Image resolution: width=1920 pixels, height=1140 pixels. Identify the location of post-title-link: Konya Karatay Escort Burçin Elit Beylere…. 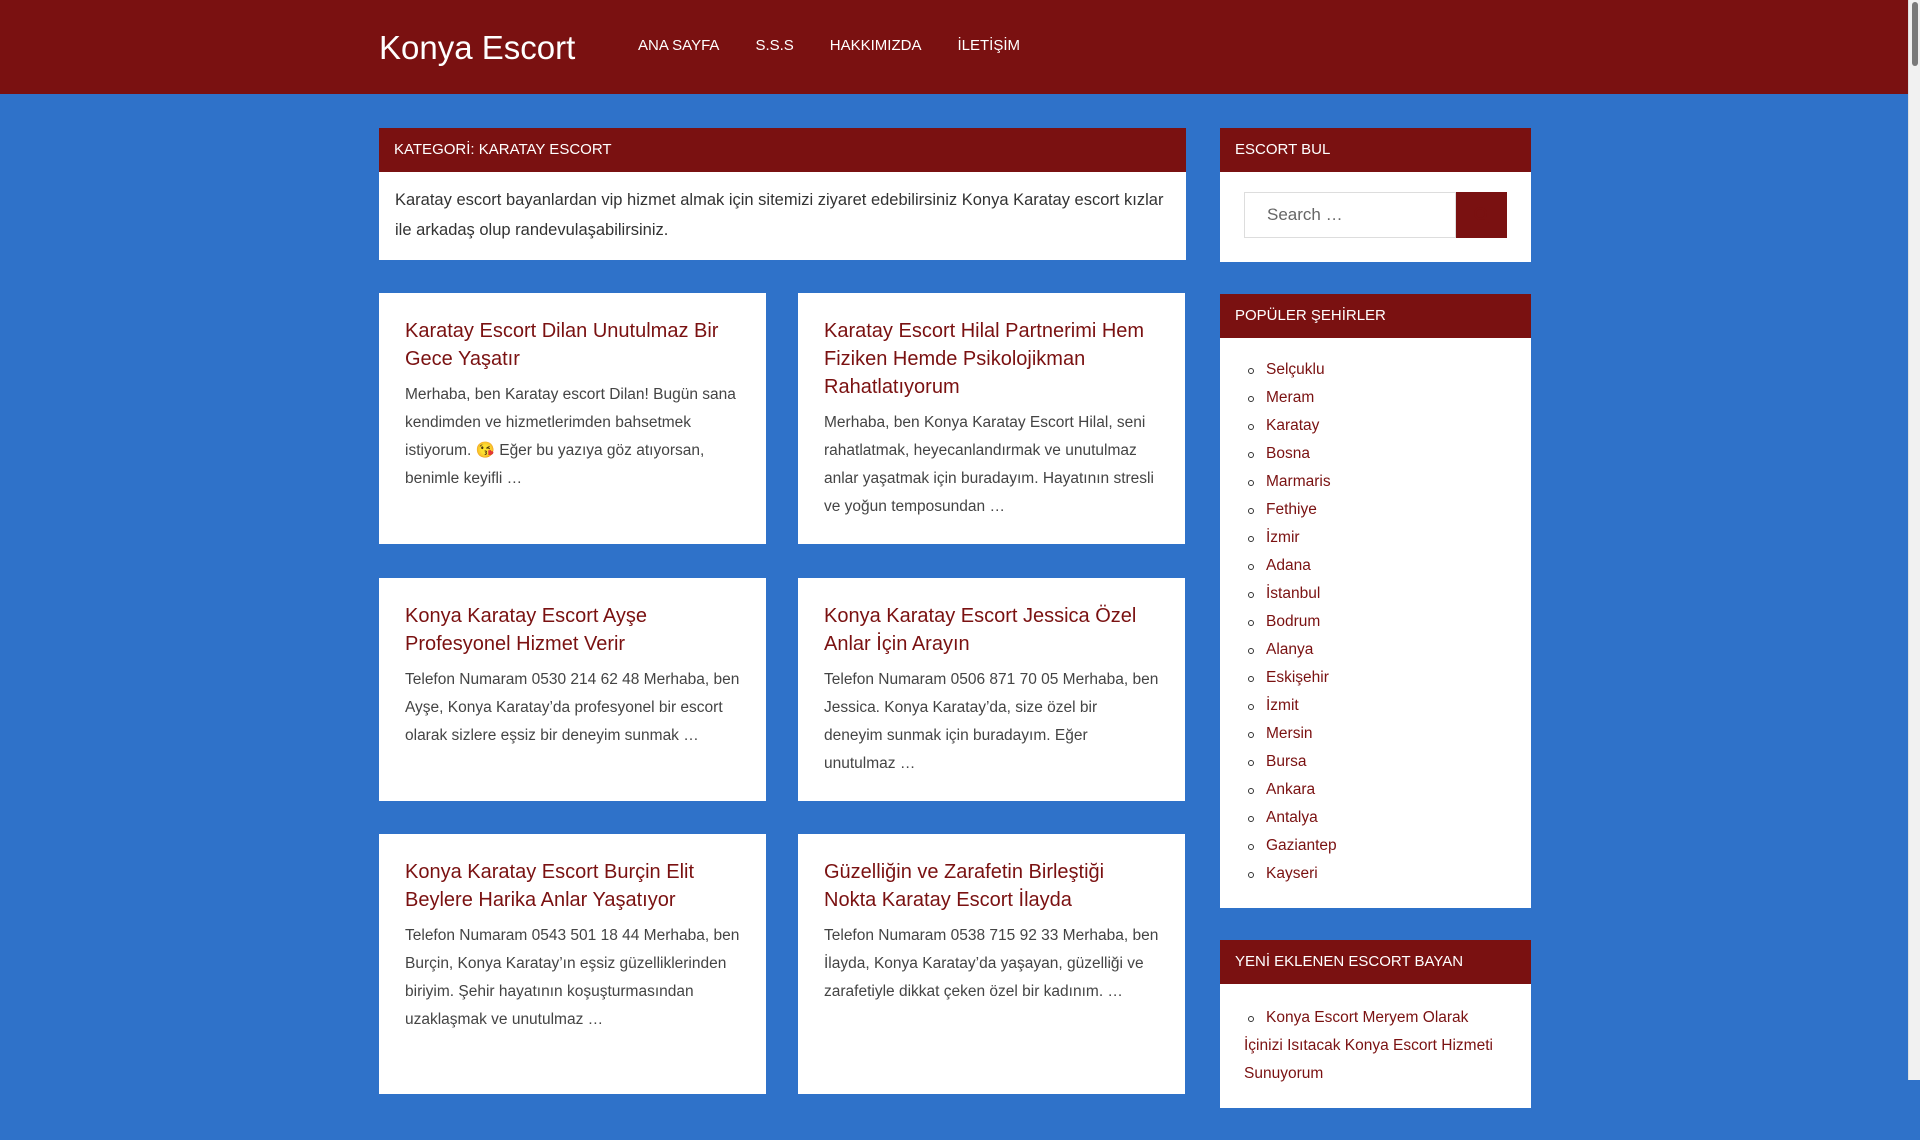
(572, 886).